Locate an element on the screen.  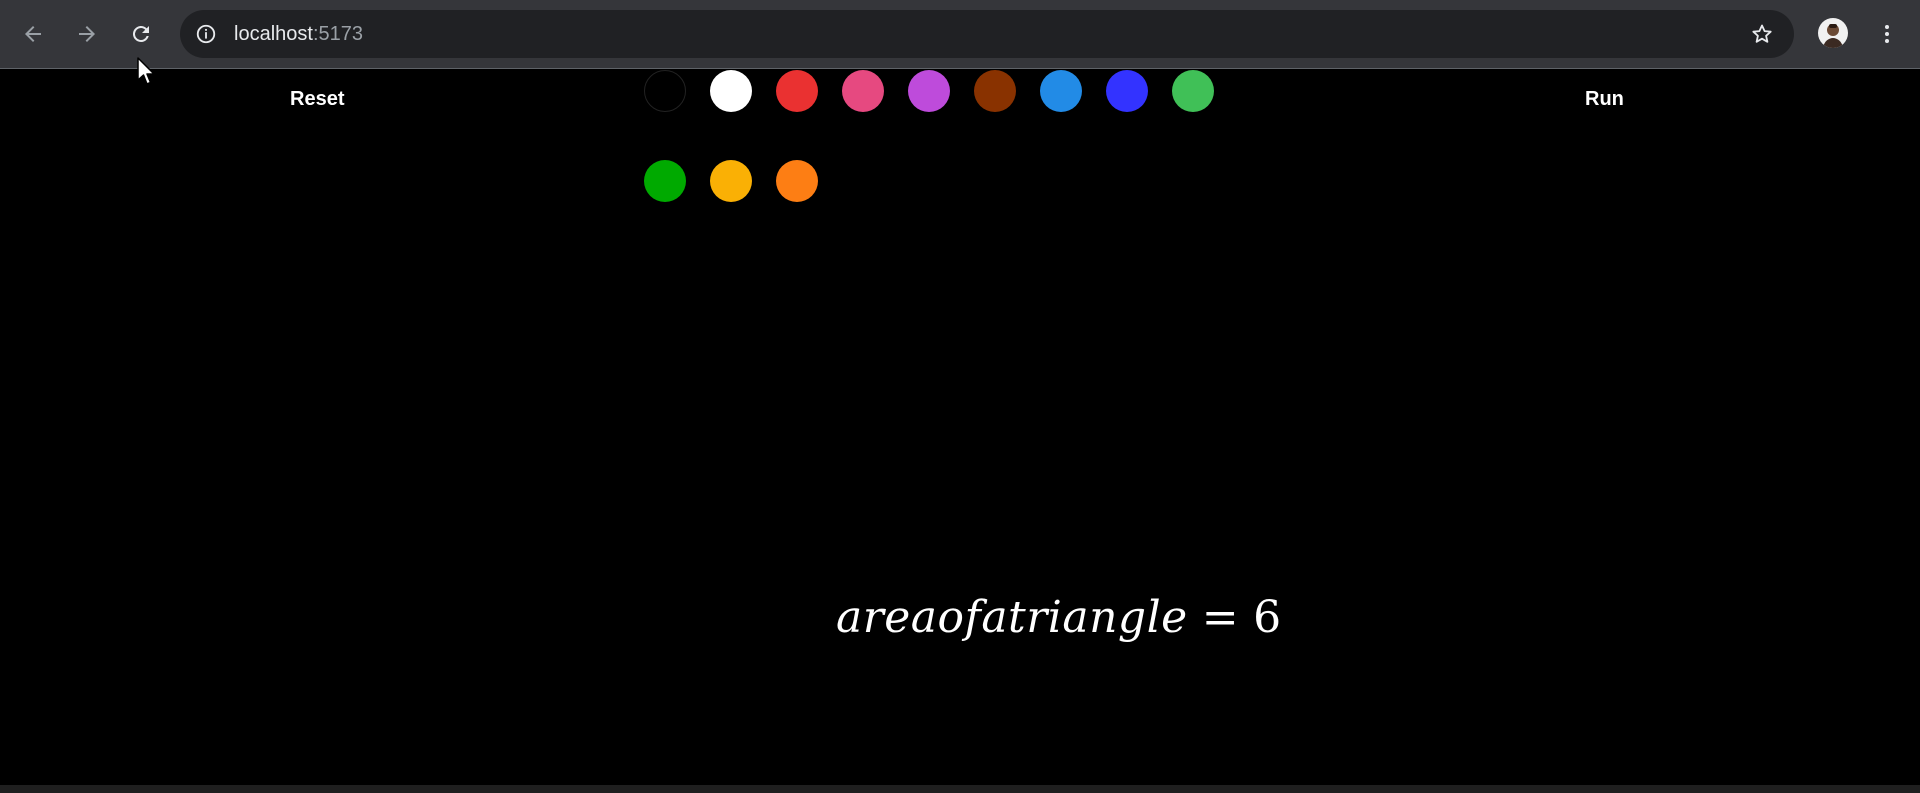
arrow-left-icon is located at coordinates (33, 34).